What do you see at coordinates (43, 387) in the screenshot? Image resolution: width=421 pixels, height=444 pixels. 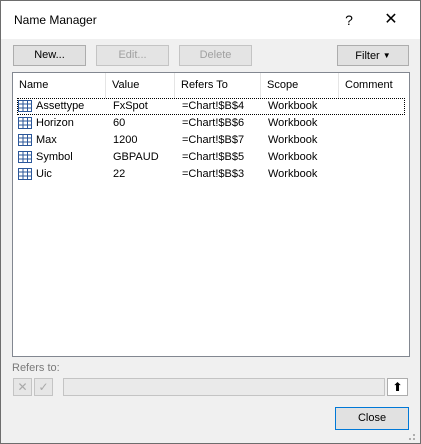 I see `confirm-edit-button: ✓` at bounding box center [43, 387].